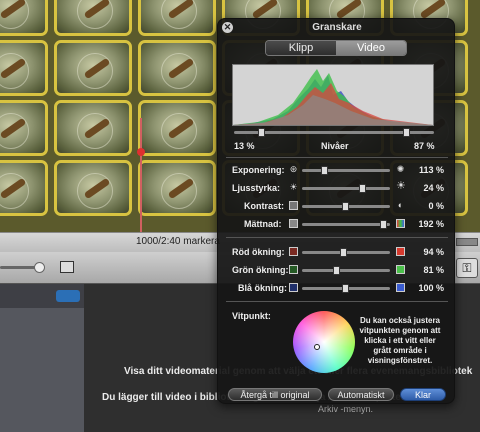 This screenshot has width=480, height=432. Describe the element at coordinates (400, 205) in the screenshot. I see `contrast-high-icon: ◐` at that location.